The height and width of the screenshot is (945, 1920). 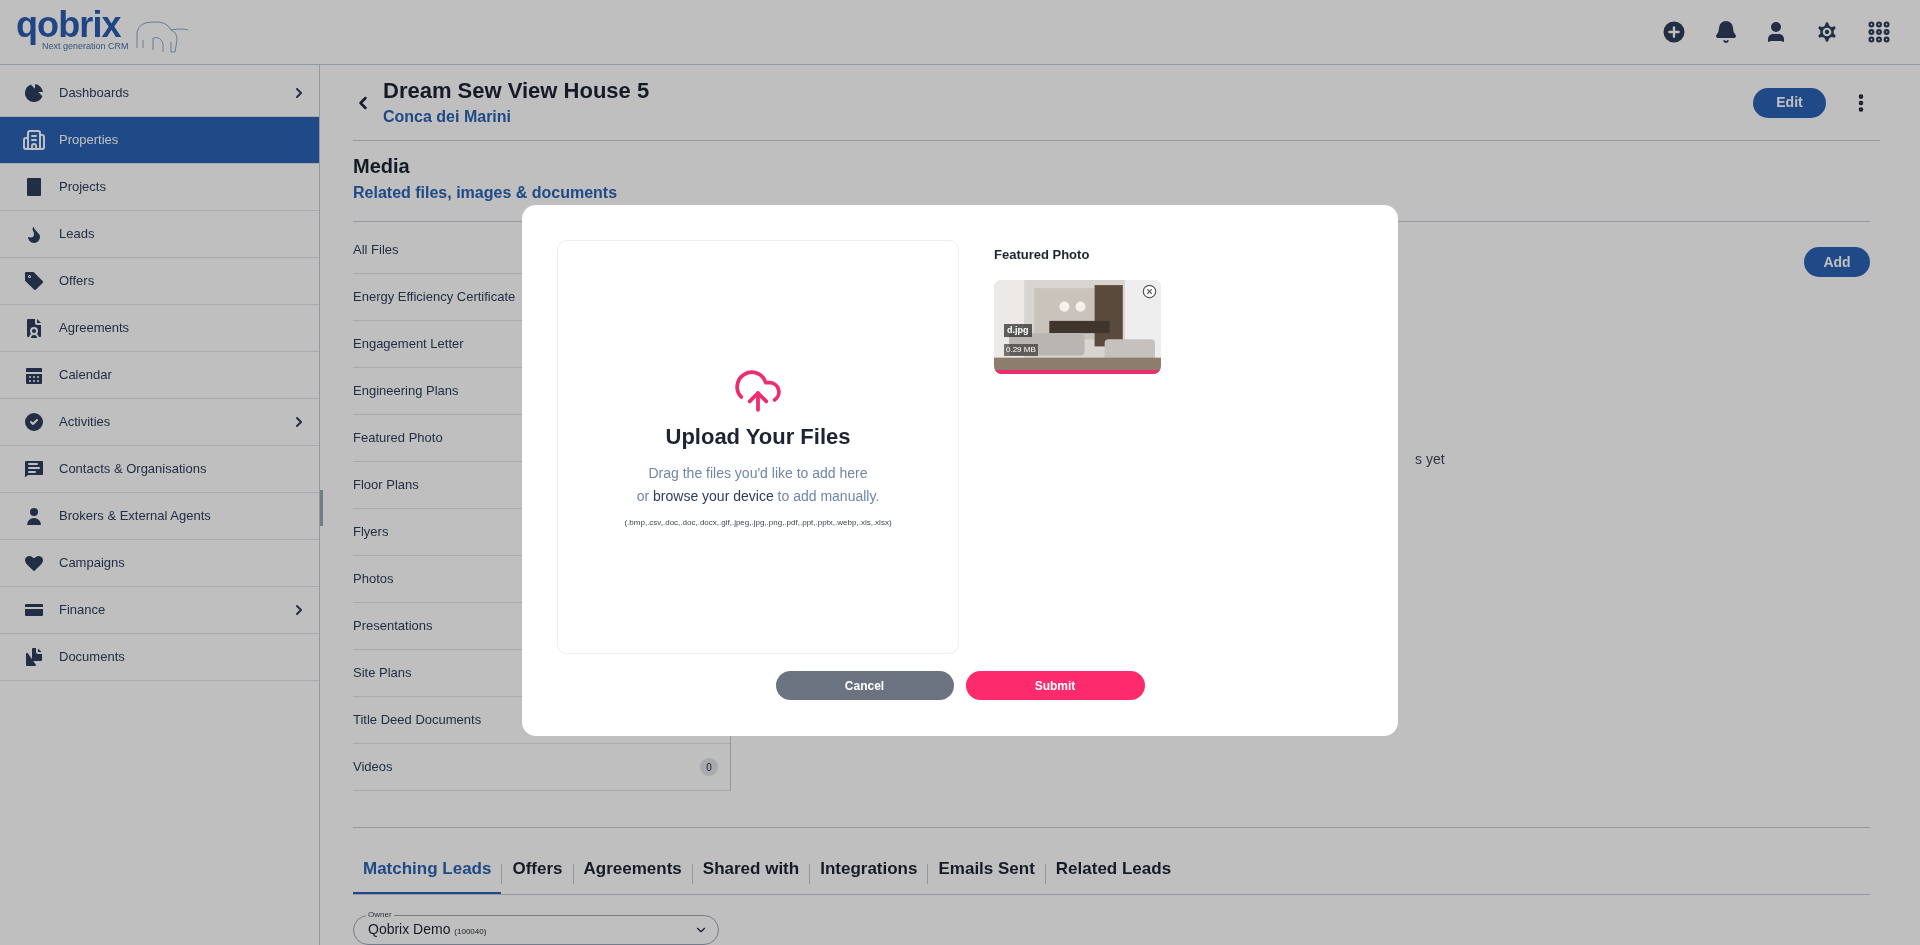 I want to click on upload-instructions: Drag the files you'd like to add here, so click(x=758, y=473).